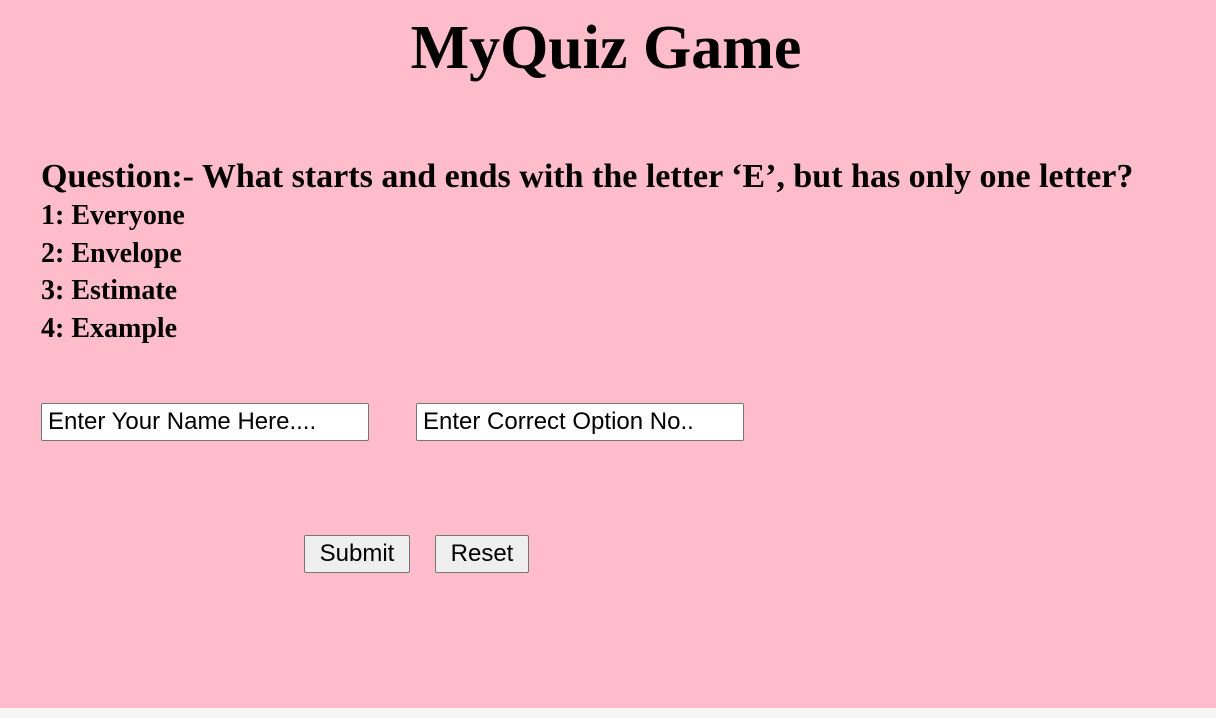  I want to click on page-title: MyQuiz Game, so click(606, 48).